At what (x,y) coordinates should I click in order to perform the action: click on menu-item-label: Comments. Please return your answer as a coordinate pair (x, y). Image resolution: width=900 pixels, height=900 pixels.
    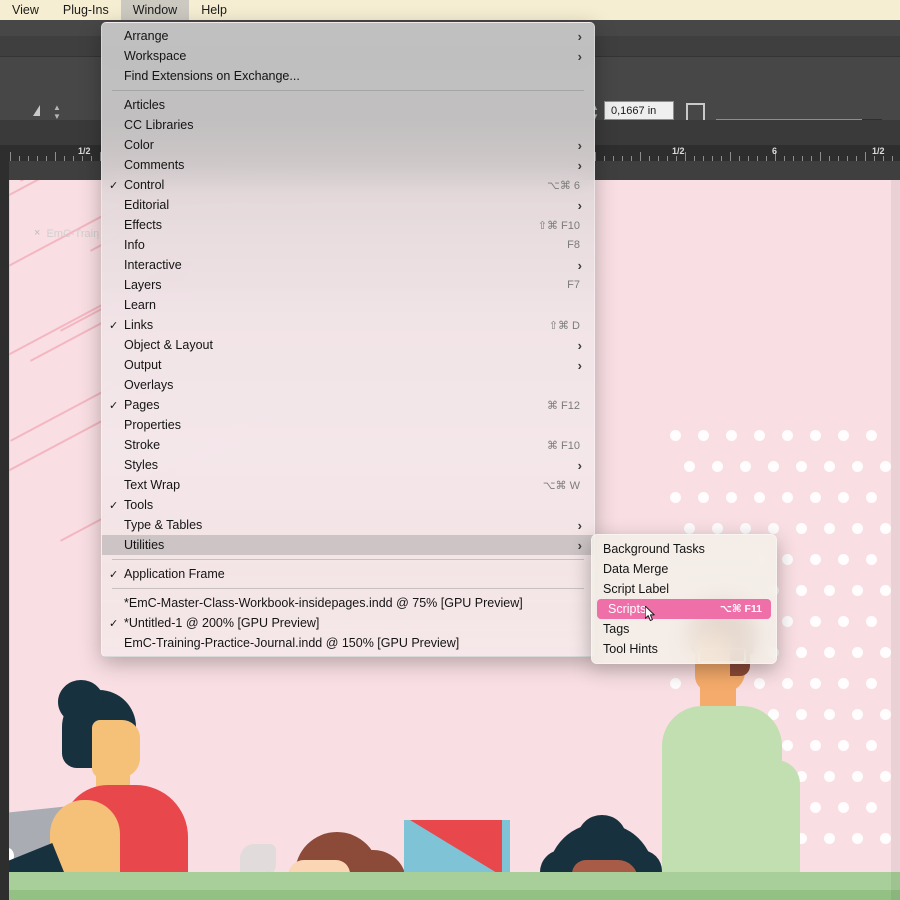
    Looking at the image, I should click on (154, 165).